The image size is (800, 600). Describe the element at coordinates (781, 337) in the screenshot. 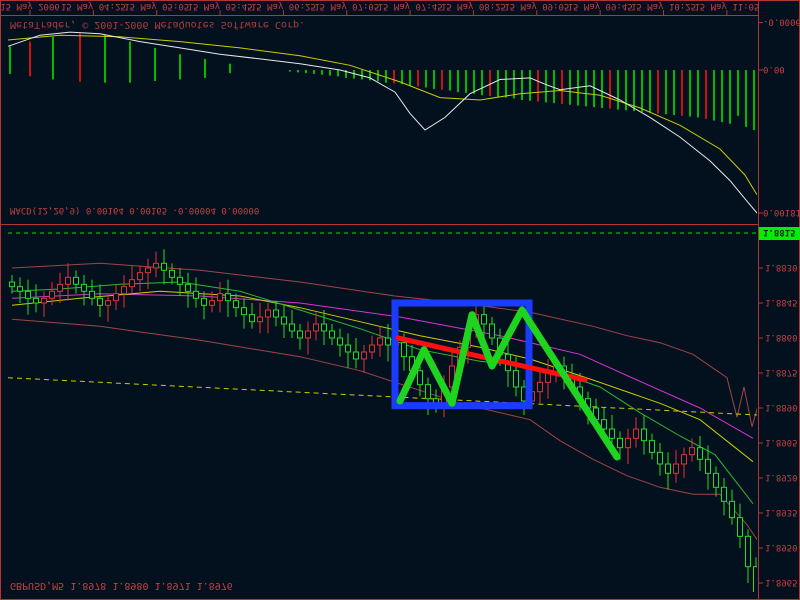

I see `price-axis-label: 1.8860` at that location.